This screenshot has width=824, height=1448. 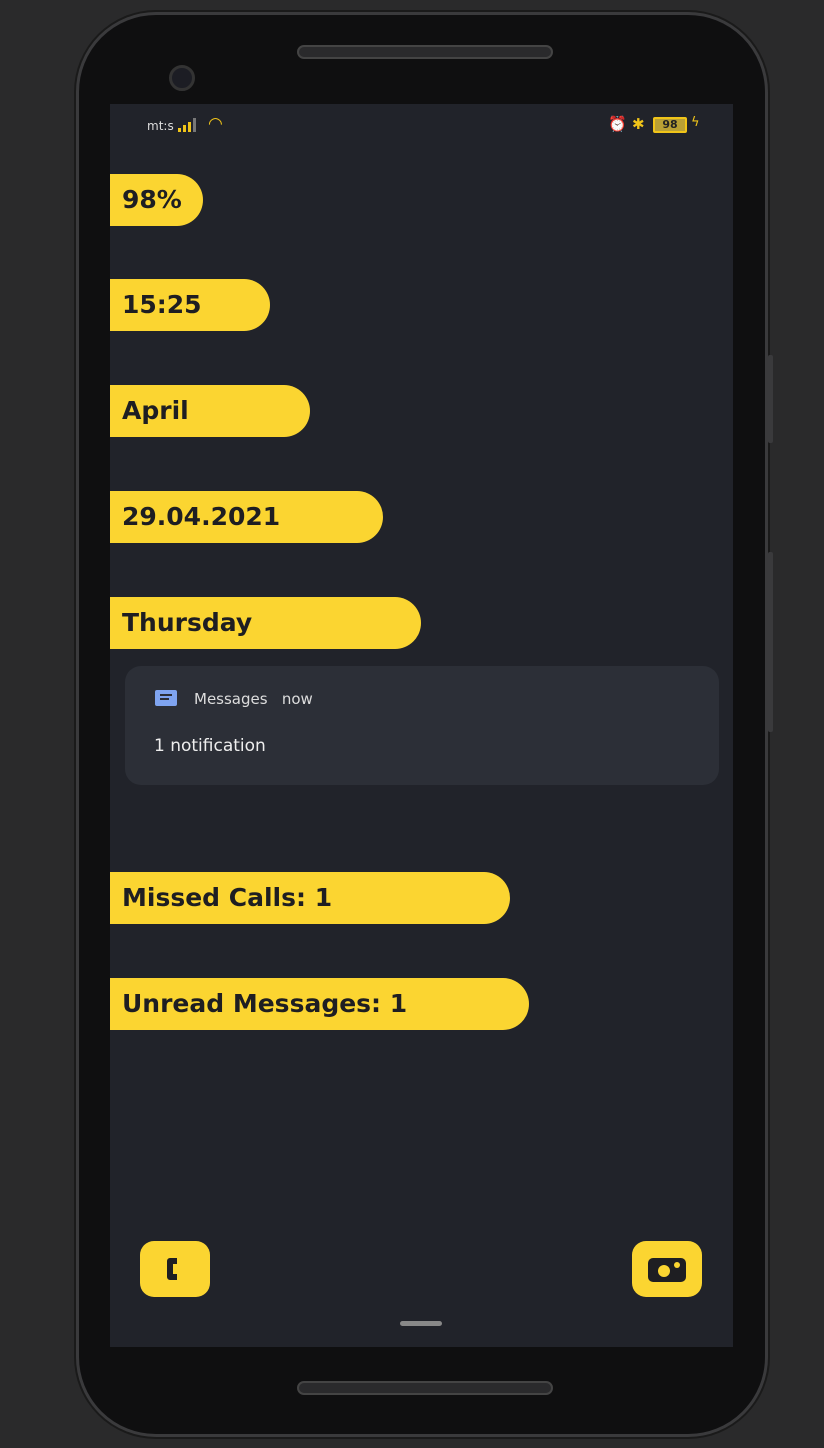 What do you see at coordinates (210, 411) in the screenshot?
I see `month-widget: April` at bounding box center [210, 411].